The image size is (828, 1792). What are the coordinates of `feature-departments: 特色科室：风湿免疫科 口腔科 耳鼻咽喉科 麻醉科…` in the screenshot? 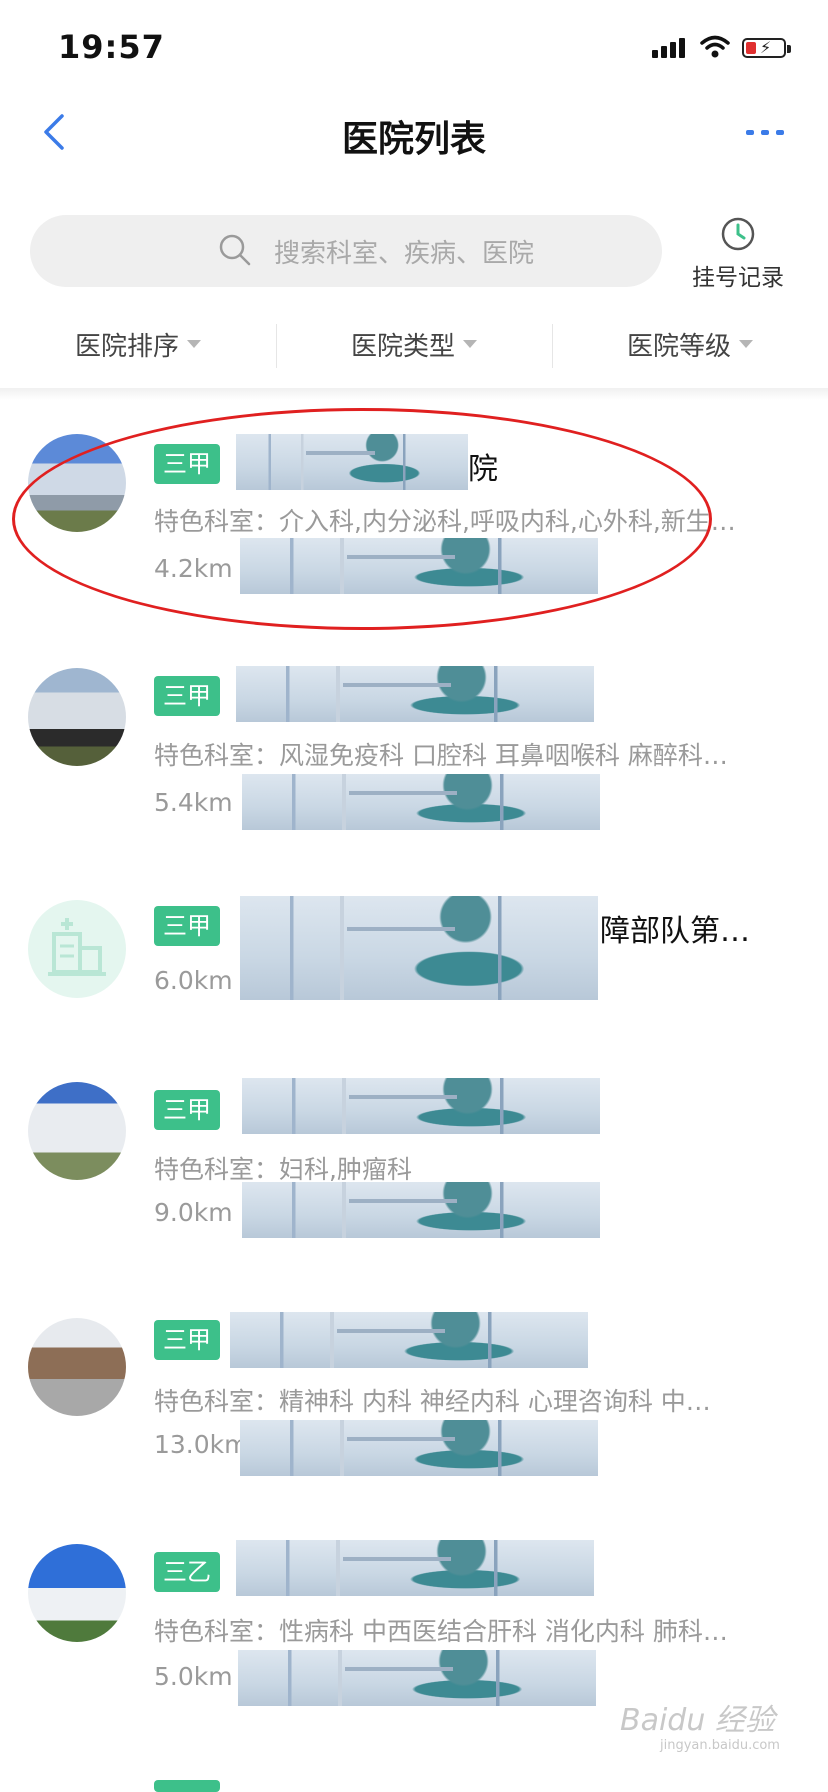 It's located at (441, 755).